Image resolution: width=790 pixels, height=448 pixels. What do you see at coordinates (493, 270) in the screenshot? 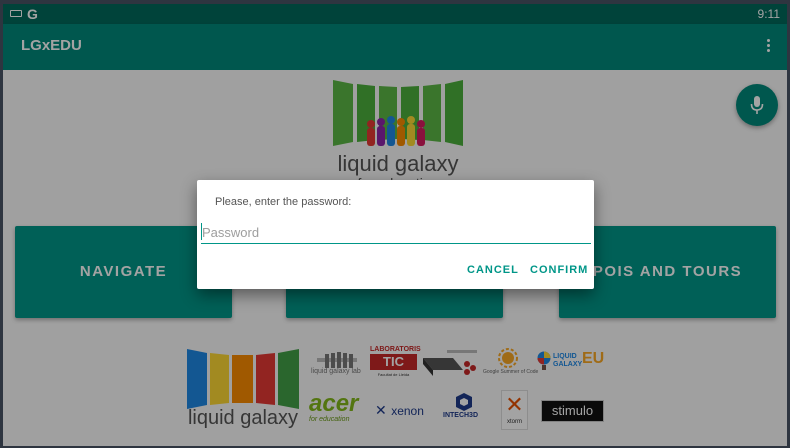
I see `cancel-button: CANCEL` at bounding box center [493, 270].